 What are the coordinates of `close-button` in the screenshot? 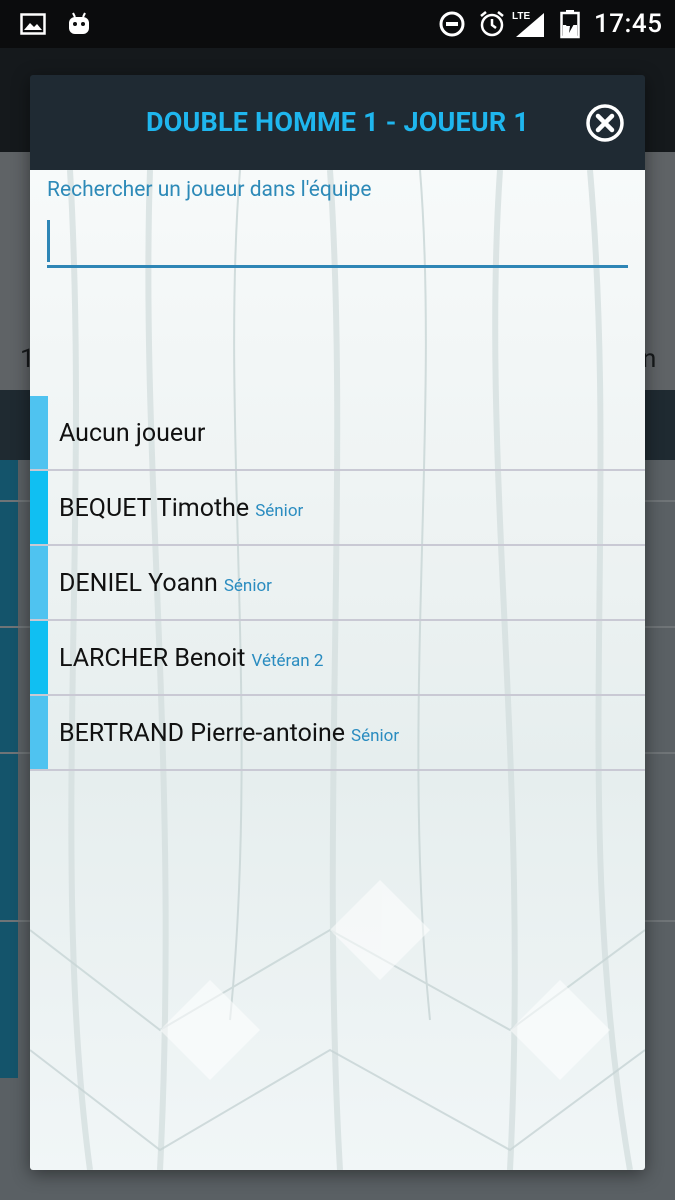 It's located at (605, 123).